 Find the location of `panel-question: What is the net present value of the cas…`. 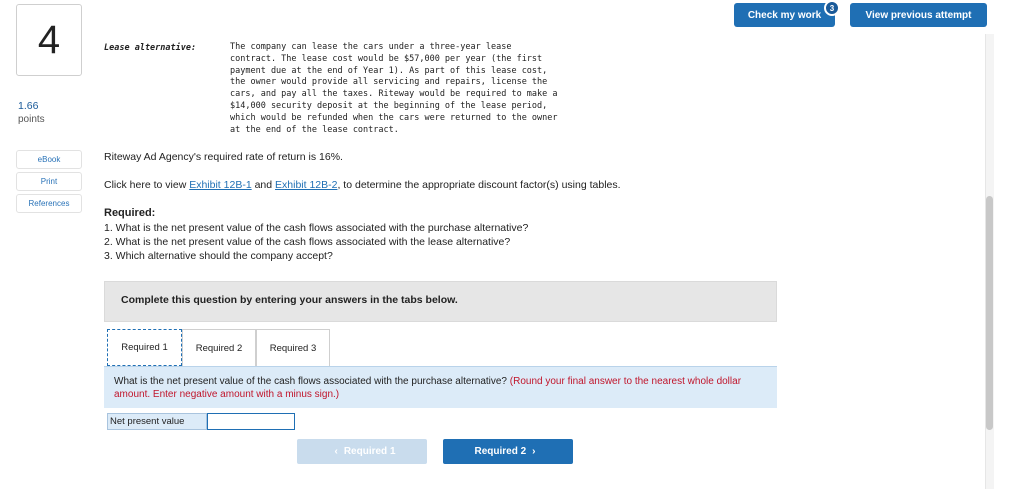

panel-question: What is the net present value of the cas… is located at coordinates (439, 388).